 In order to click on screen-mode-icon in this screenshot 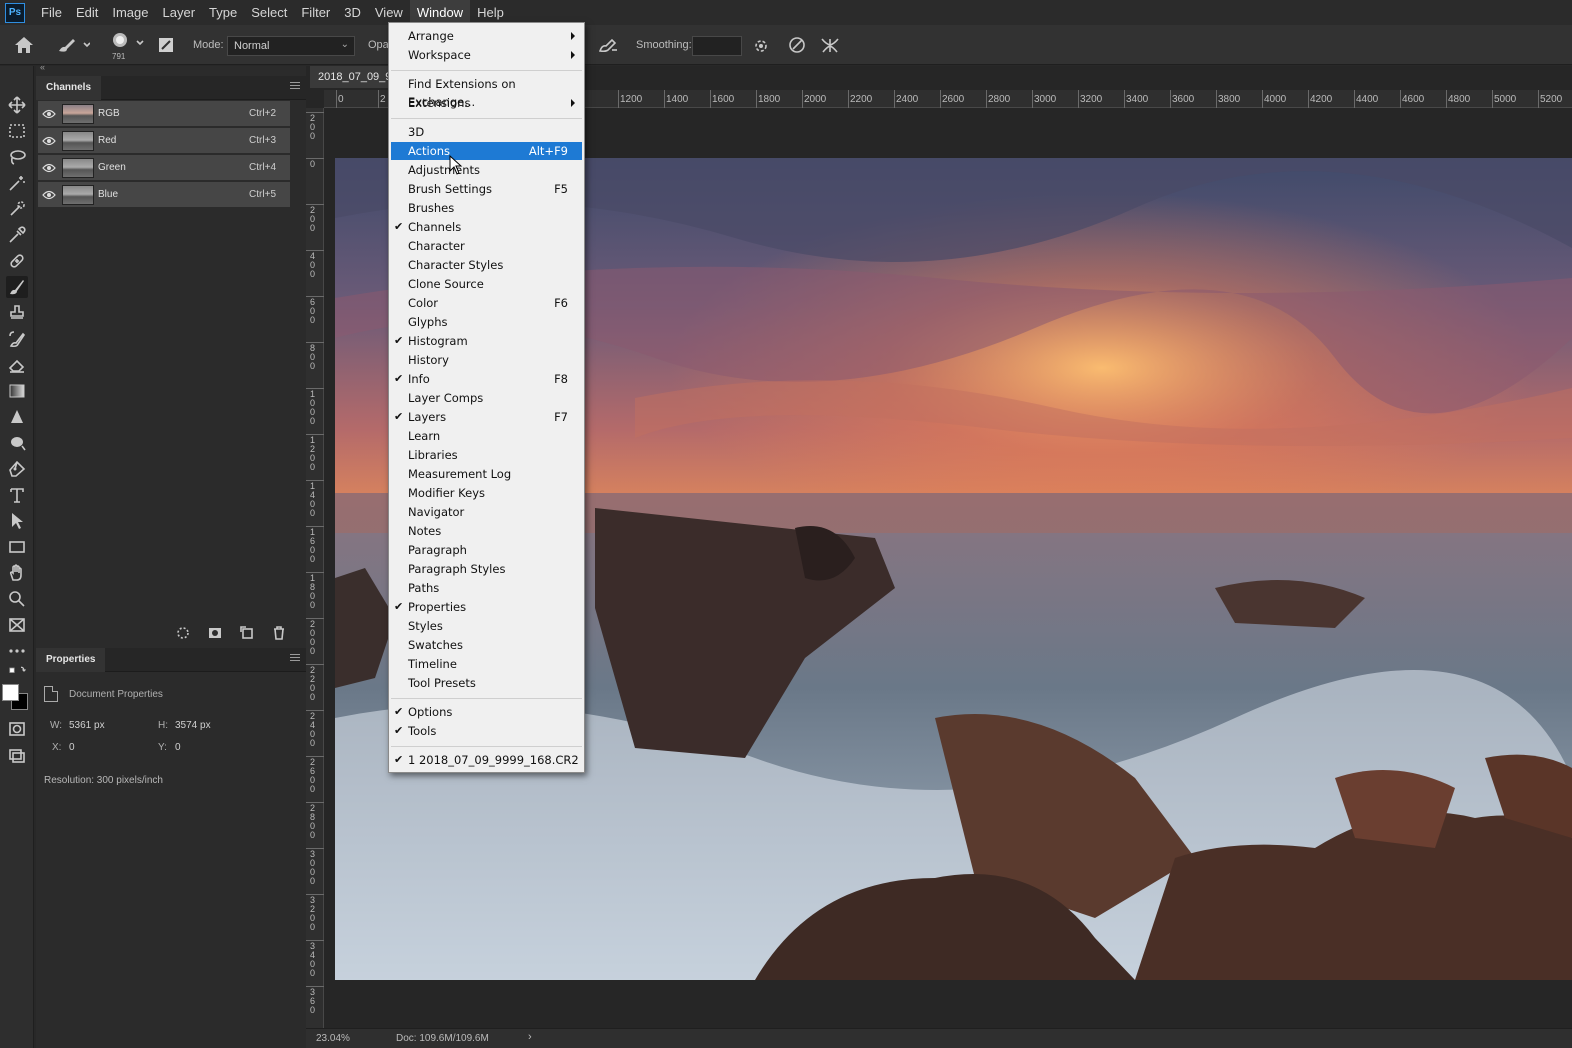, I will do `click(17, 755)`.